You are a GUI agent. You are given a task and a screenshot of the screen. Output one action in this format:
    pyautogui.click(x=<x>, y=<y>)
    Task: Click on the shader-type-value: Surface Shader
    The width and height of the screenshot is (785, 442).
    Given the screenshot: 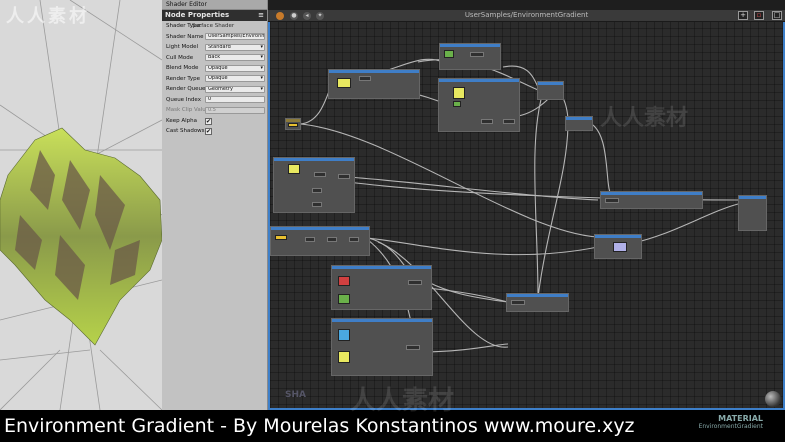 What is the action you would take?
    pyautogui.click(x=213, y=26)
    